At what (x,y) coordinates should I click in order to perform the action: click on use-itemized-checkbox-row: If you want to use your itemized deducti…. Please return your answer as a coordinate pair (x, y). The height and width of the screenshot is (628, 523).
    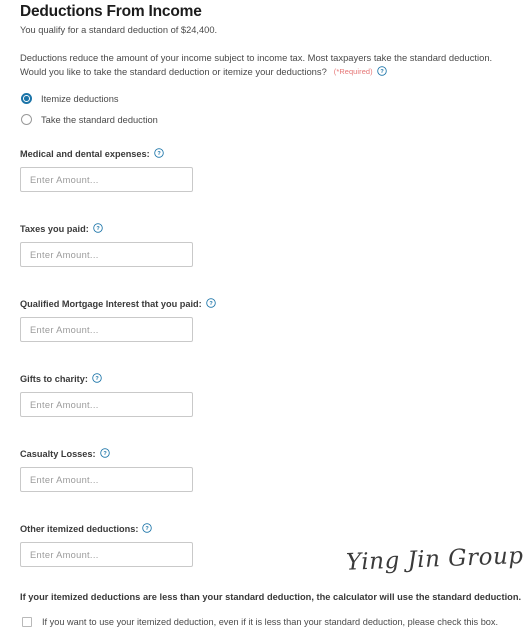
    Looking at the image, I should click on (262, 622).